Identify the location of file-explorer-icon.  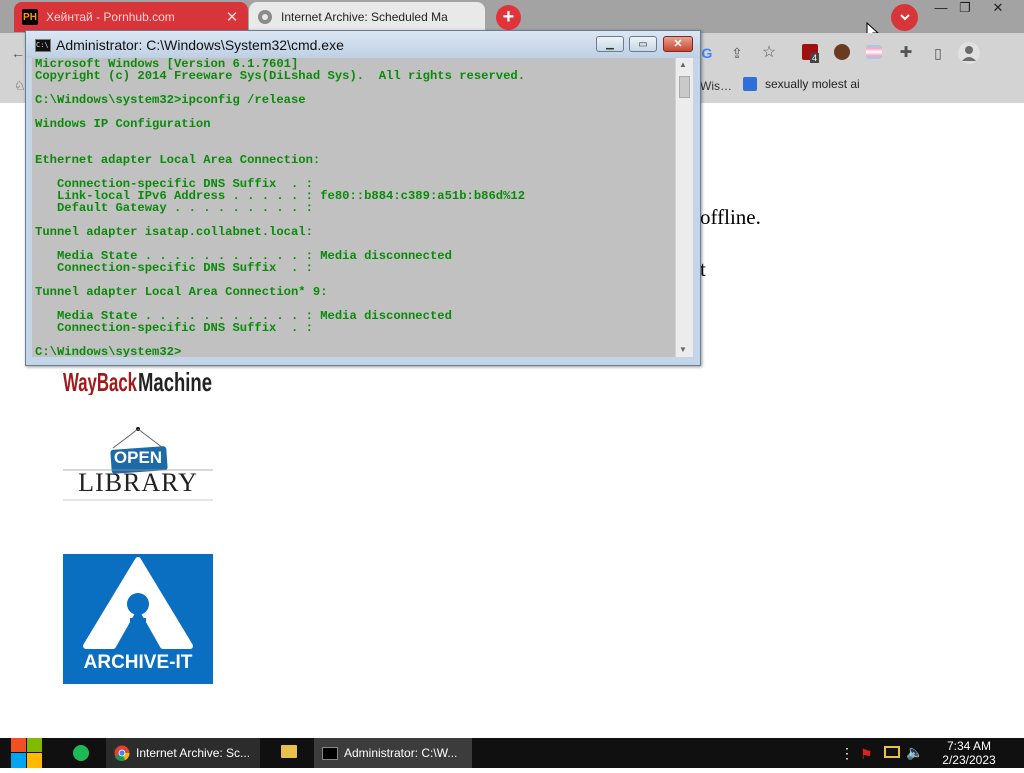
(289, 751).